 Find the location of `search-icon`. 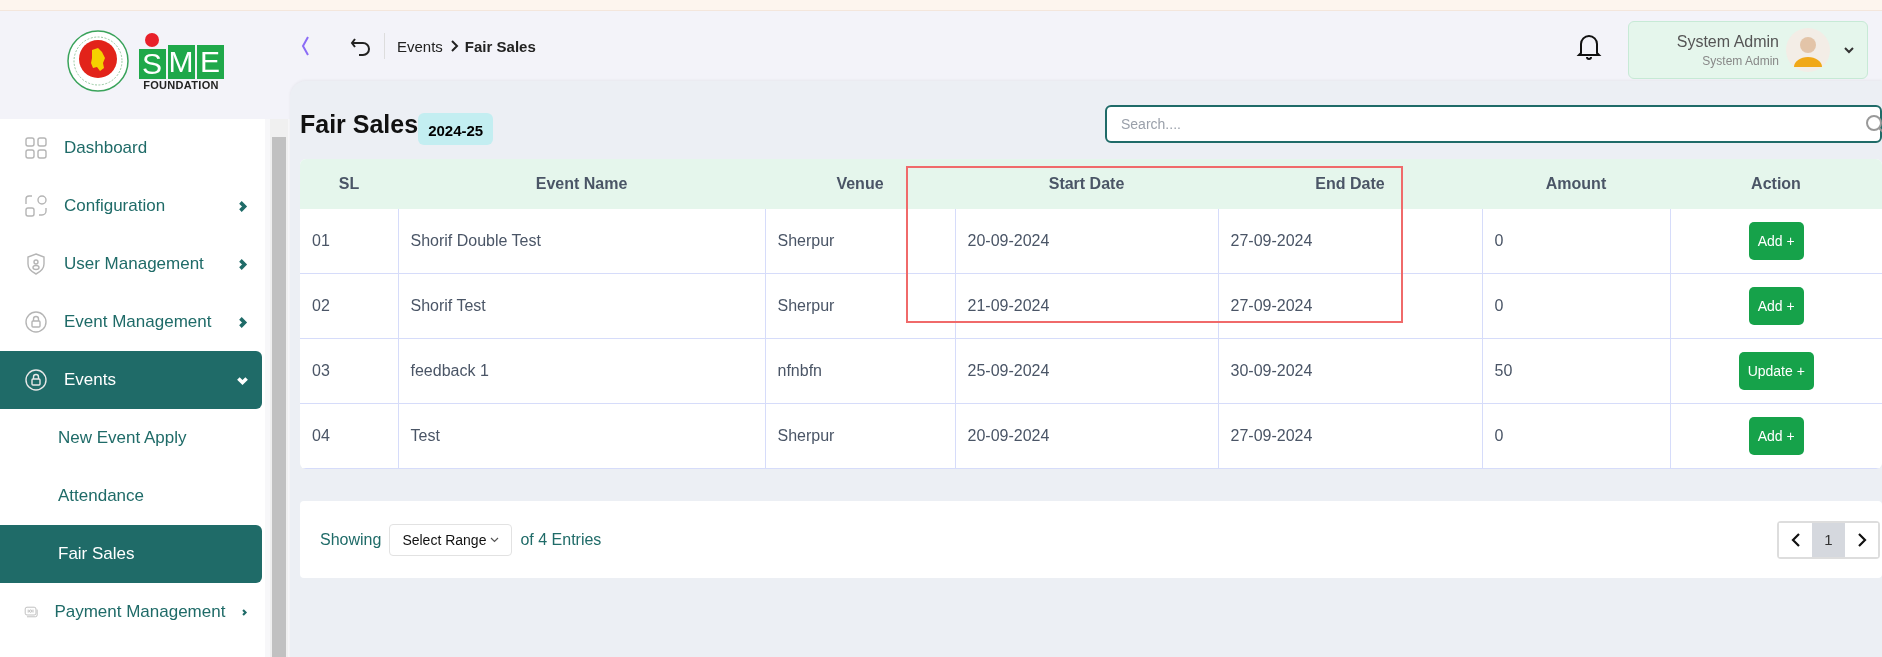

search-icon is located at coordinates (1873, 124).